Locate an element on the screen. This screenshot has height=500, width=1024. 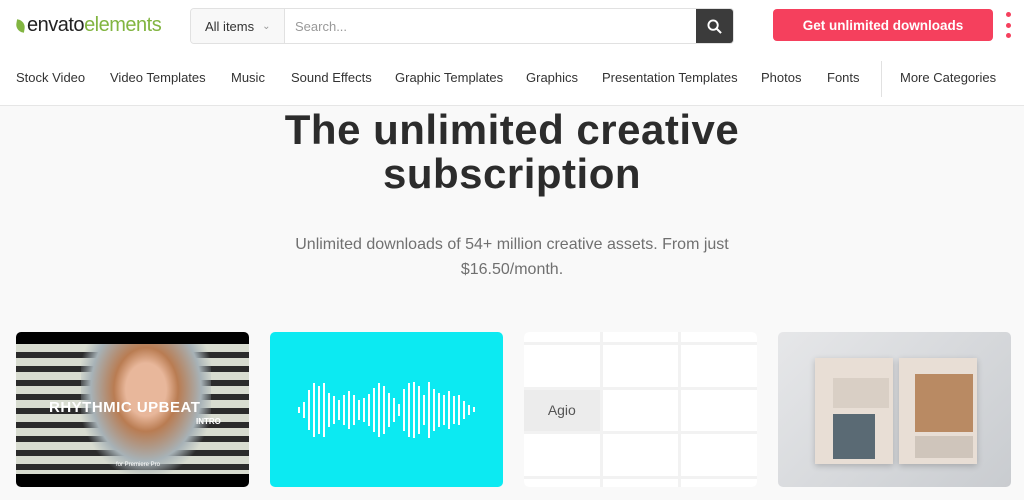
envato-elements-logo: envato elements is located at coordinates (88, 25).